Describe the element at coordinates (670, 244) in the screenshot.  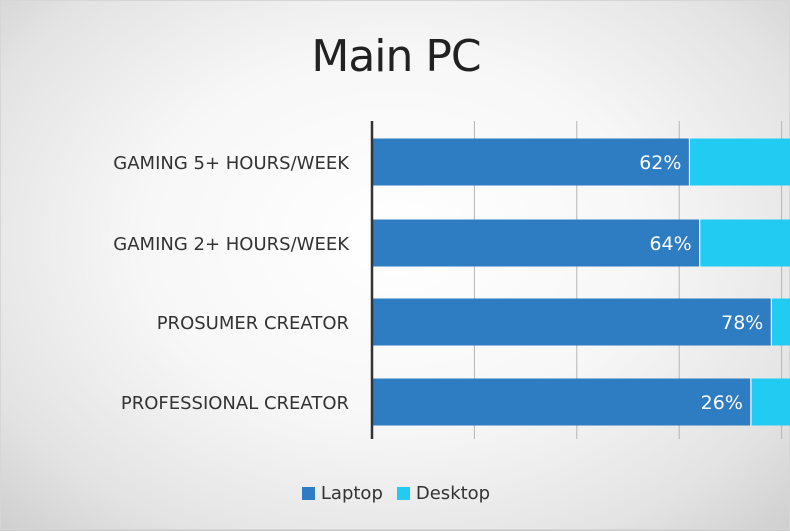
I see `value-label-laptop-1: 64%` at that location.